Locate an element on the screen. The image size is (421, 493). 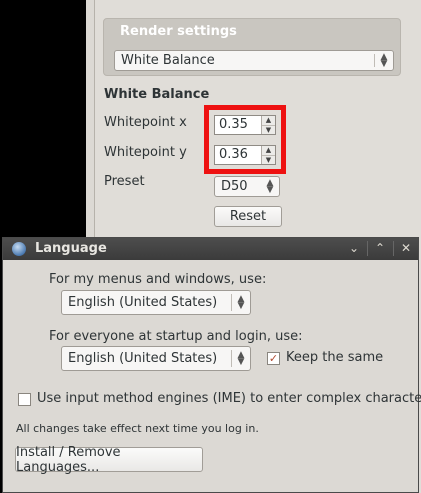
whitepoint-x-value: 0.35 is located at coordinates (233, 124).